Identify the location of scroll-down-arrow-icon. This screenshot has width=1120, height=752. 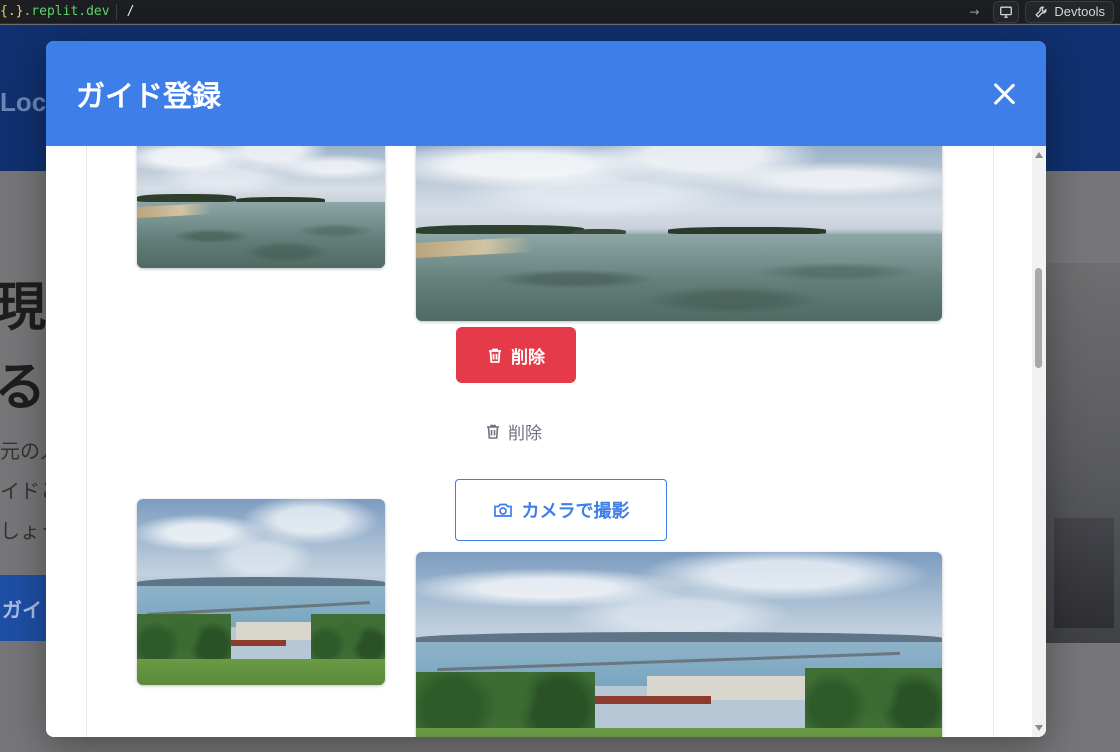
(1039, 728).